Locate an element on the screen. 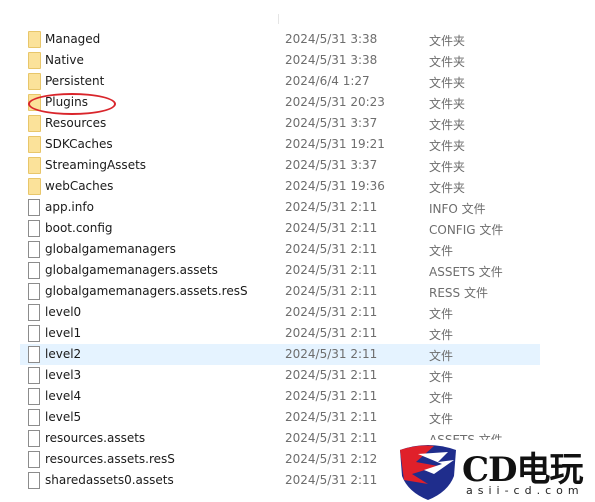  file-row: level4 2024/5/31 2:11 文件 is located at coordinates (280, 396).